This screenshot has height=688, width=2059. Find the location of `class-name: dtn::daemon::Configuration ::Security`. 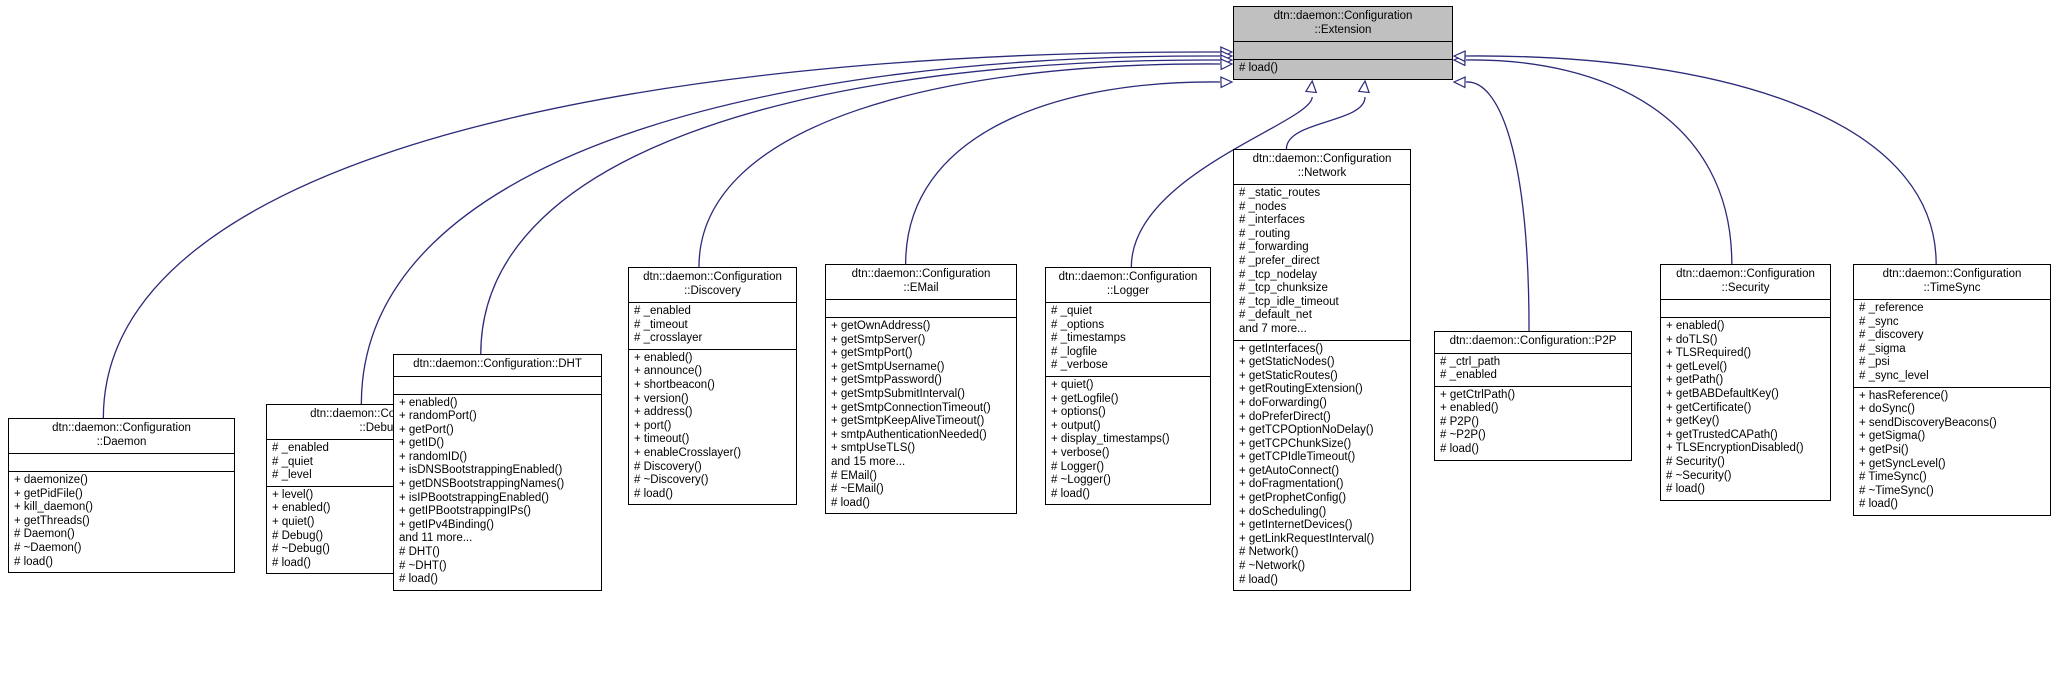

class-name: dtn::daemon::Configuration ::Security is located at coordinates (1745, 281).